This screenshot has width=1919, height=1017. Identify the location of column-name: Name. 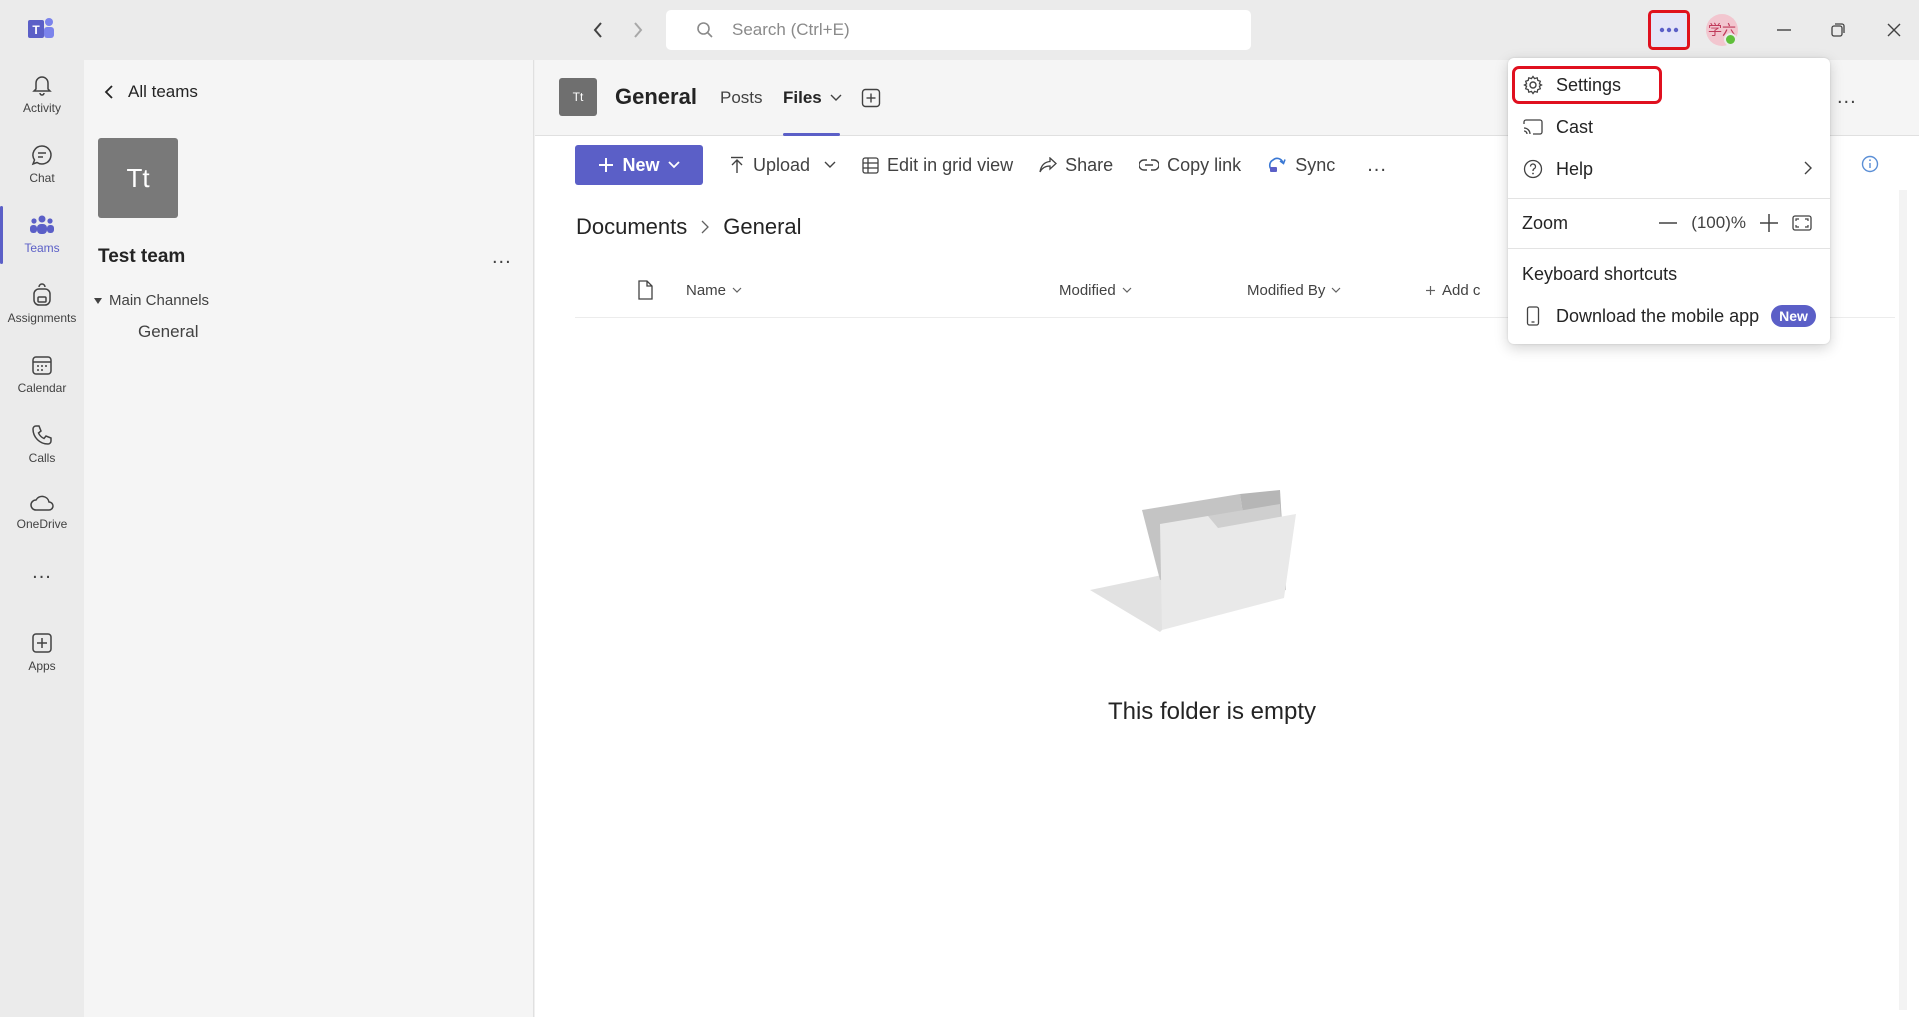
(714, 290).